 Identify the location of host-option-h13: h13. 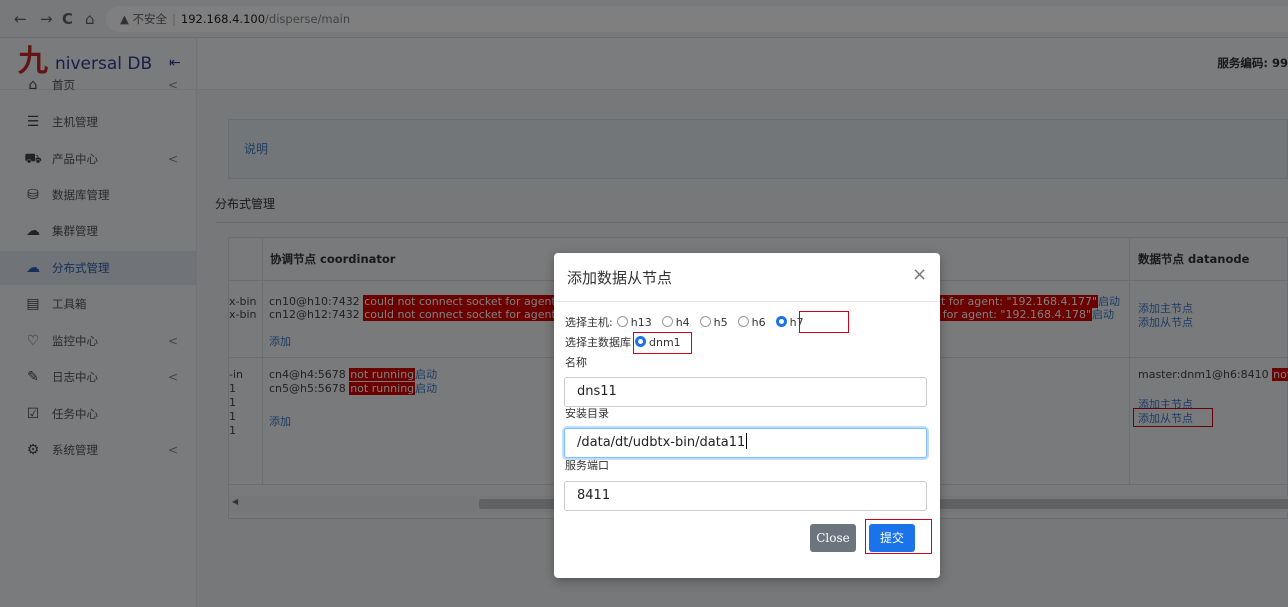
(632, 323).